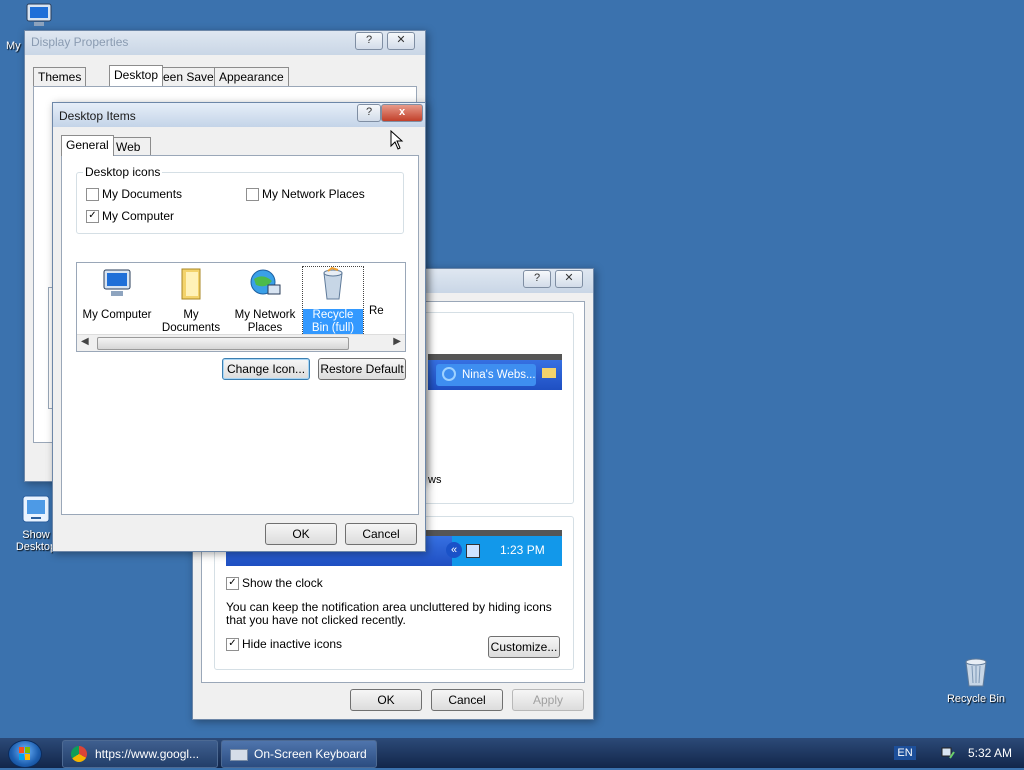 This screenshot has height=770, width=1024. Describe the element at coordinates (223, 343) in the screenshot. I see `scrollbar-thumb` at that location.